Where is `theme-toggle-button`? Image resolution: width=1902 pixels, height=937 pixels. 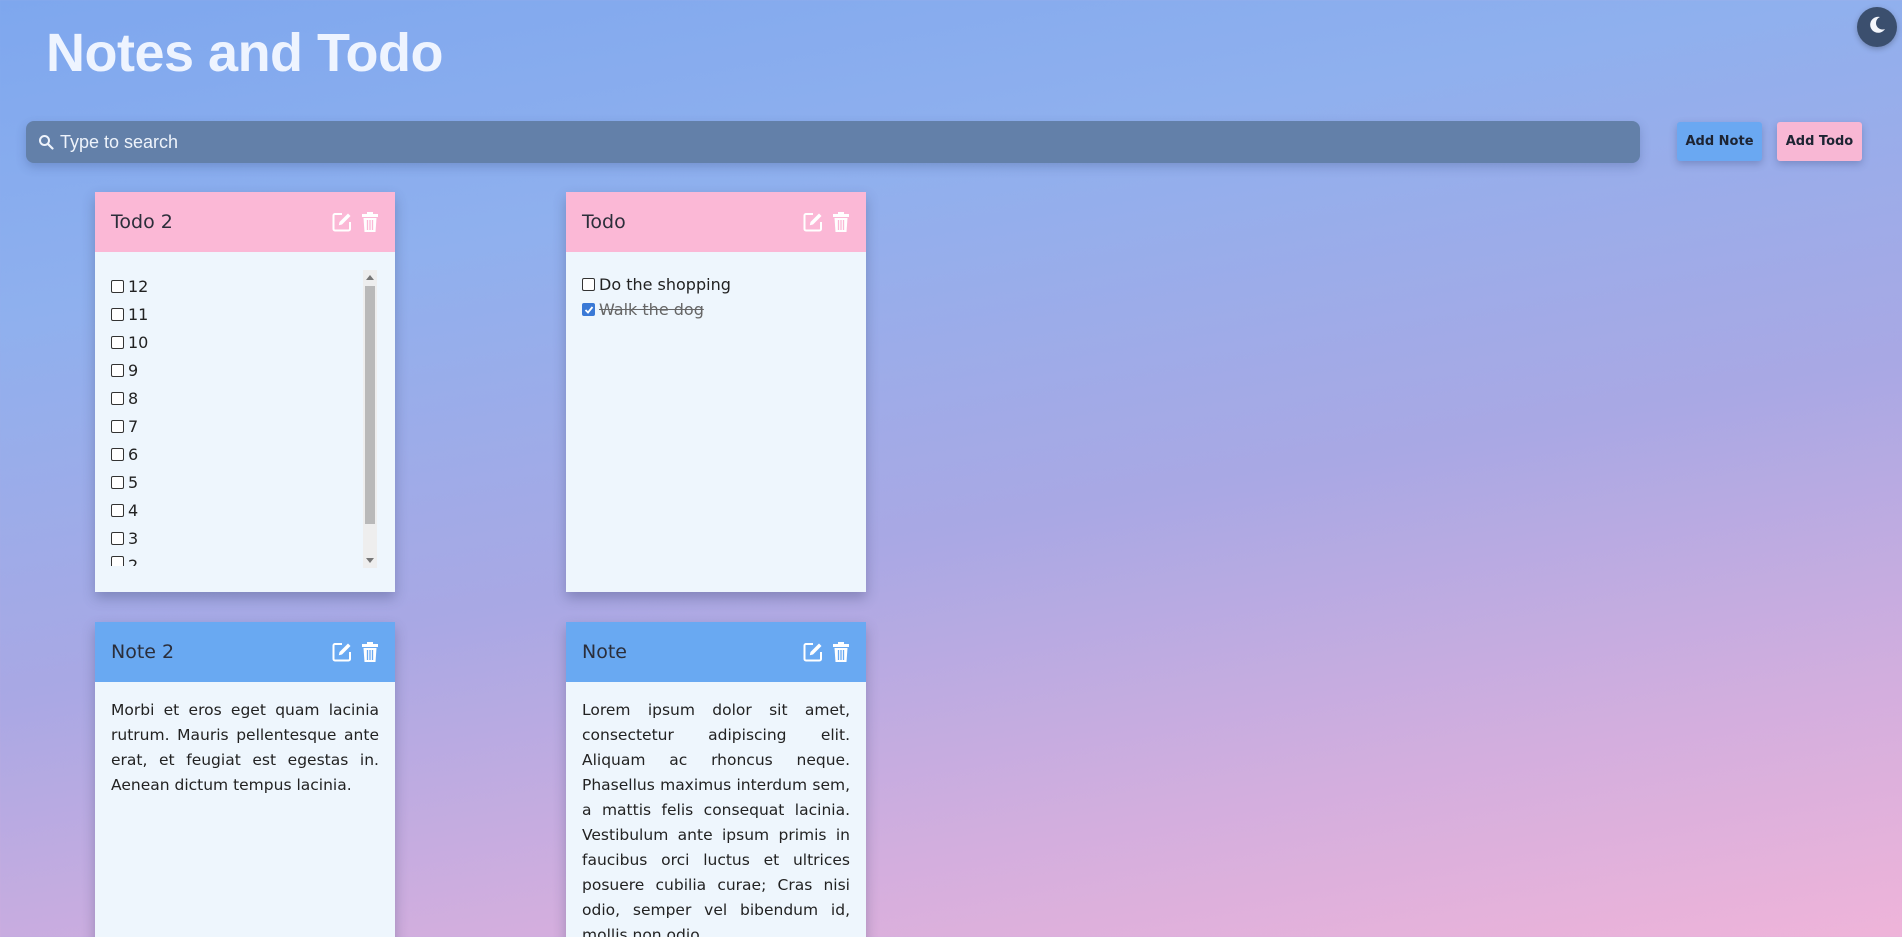
theme-toggle-button is located at coordinates (1877, 27).